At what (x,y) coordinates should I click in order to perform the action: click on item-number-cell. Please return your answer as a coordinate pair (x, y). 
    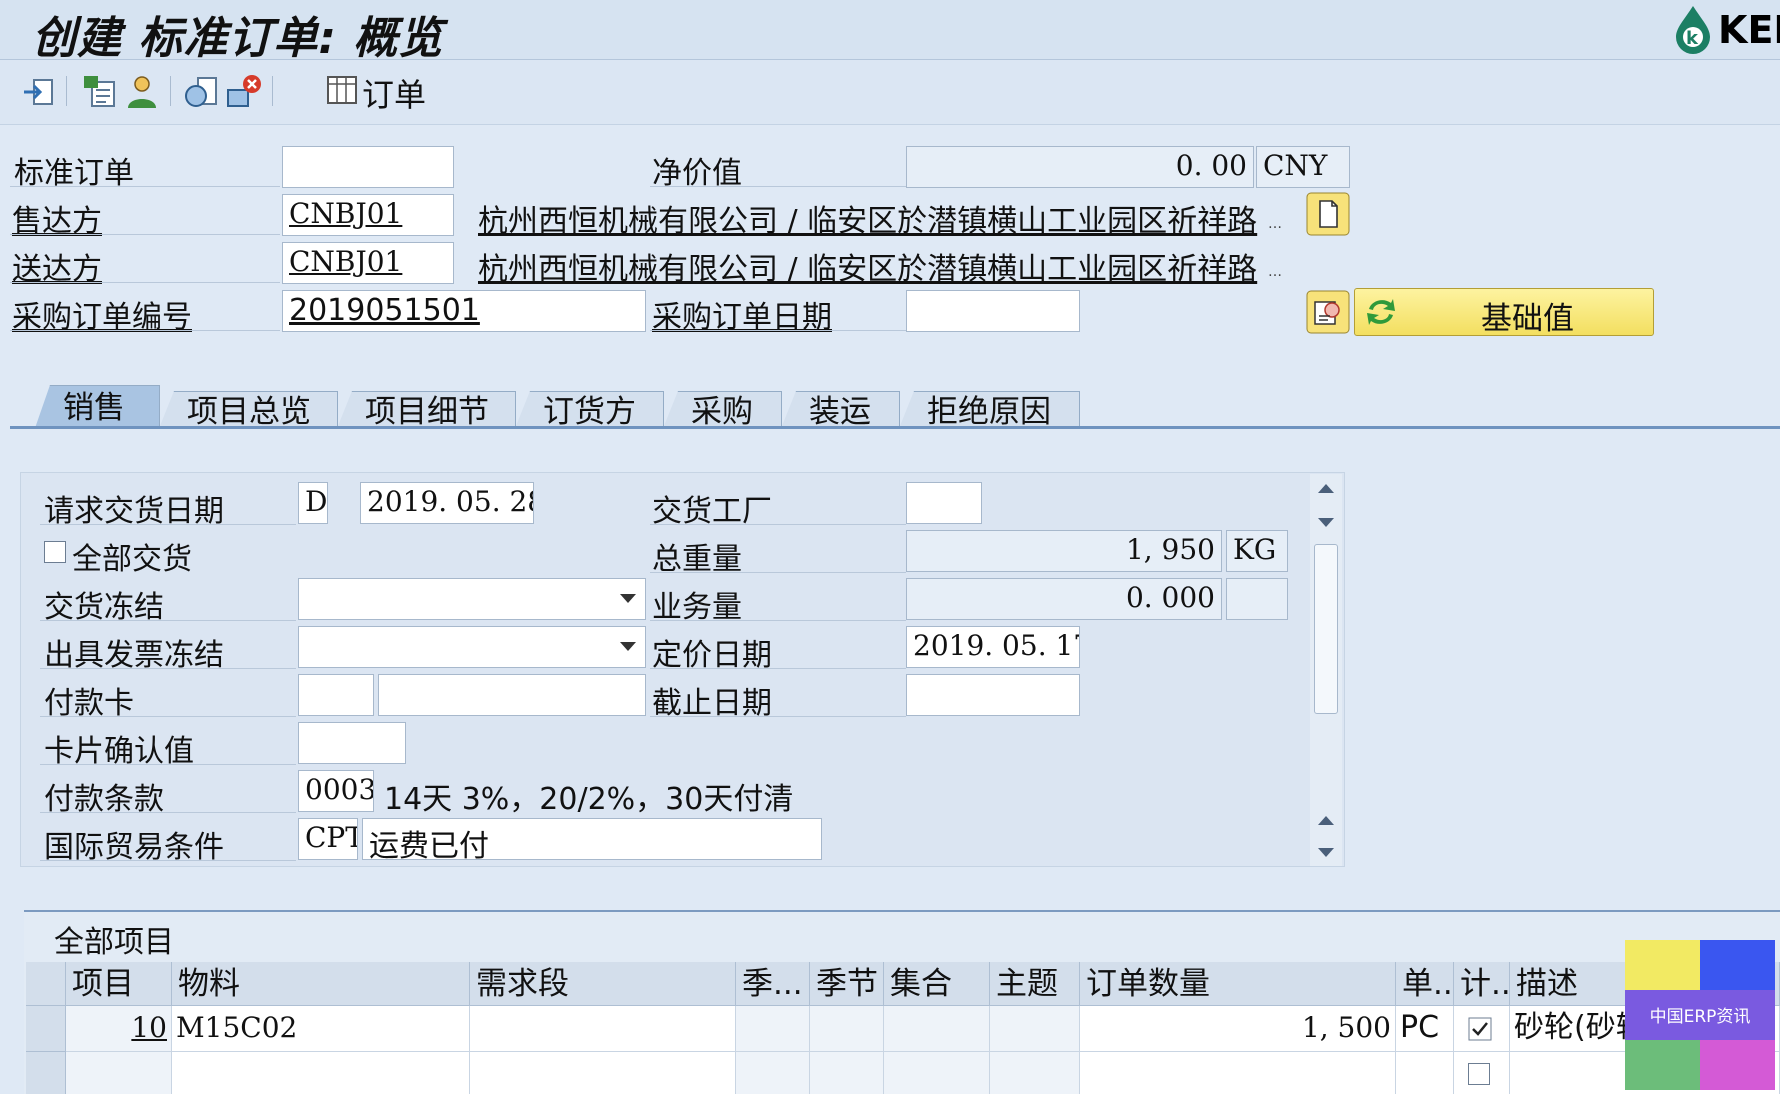
    Looking at the image, I should click on (119, 1073).